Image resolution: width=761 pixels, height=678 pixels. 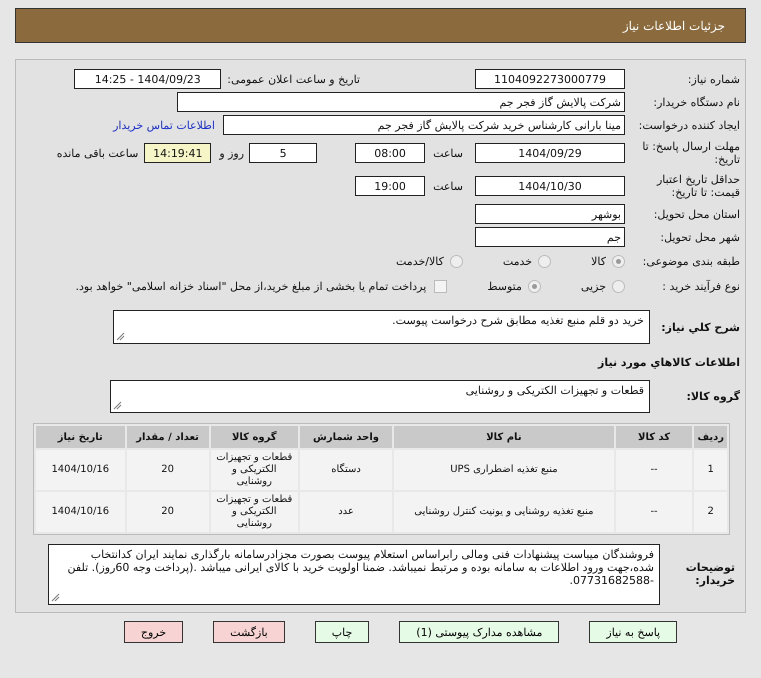 What do you see at coordinates (550, 186) in the screenshot?
I see `validity-date-field: 1404/10/30` at bounding box center [550, 186].